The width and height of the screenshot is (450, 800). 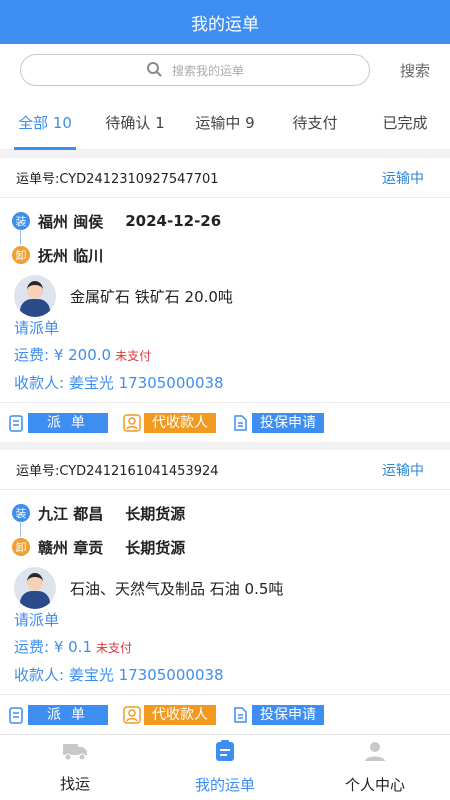 I want to click on goods-row: 石油、天然气及制品 石油 0.5吨, so click(x=225, y=586).